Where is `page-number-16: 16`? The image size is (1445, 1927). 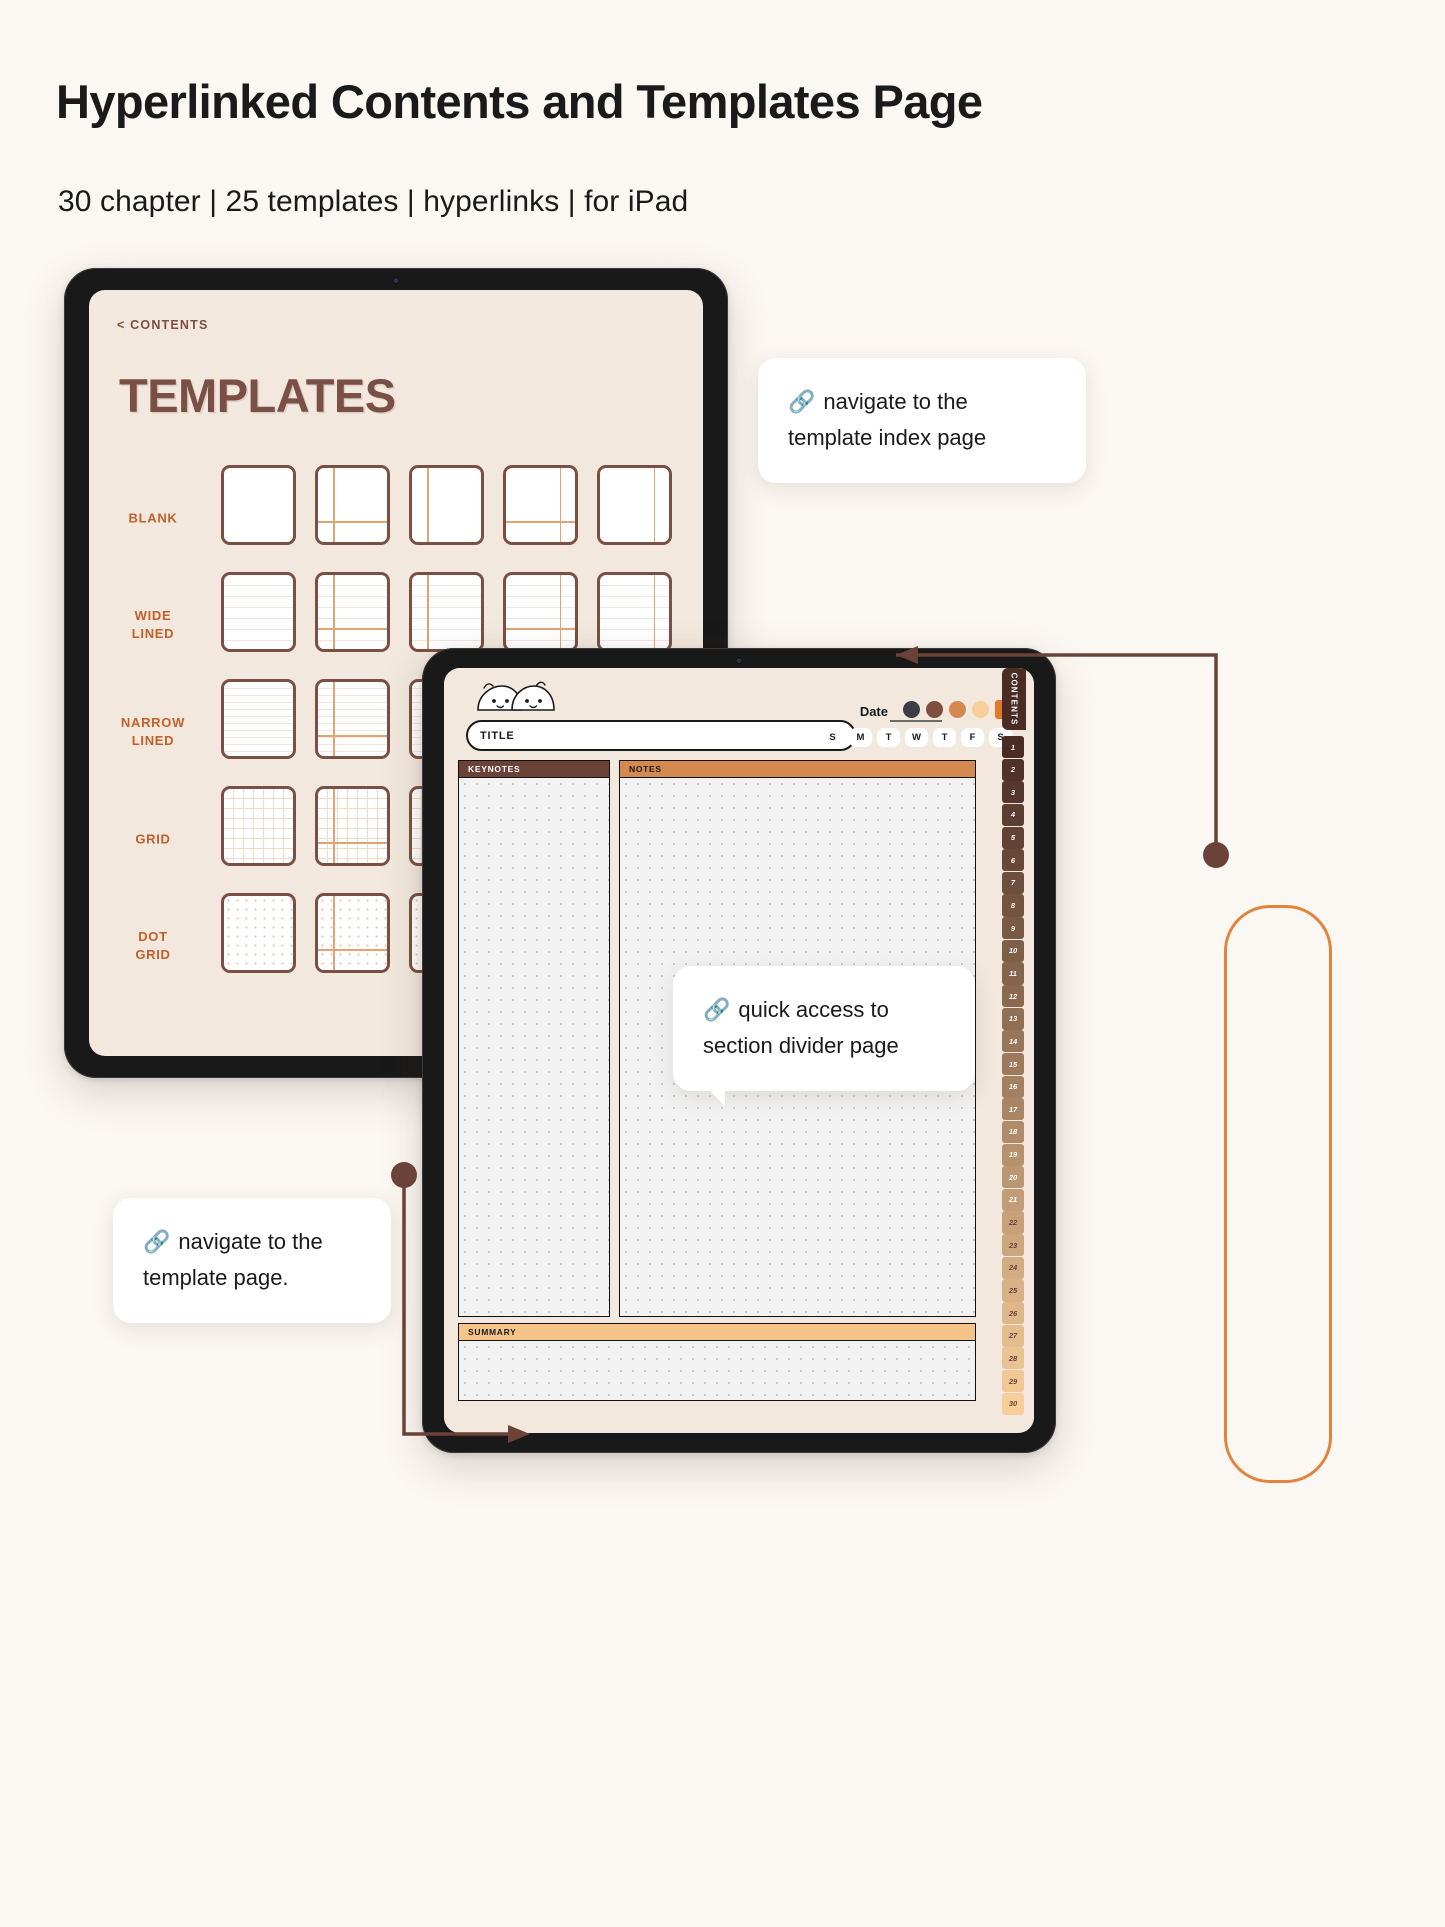
page-number-16: 16 is located at coordinates (1013, 1086).